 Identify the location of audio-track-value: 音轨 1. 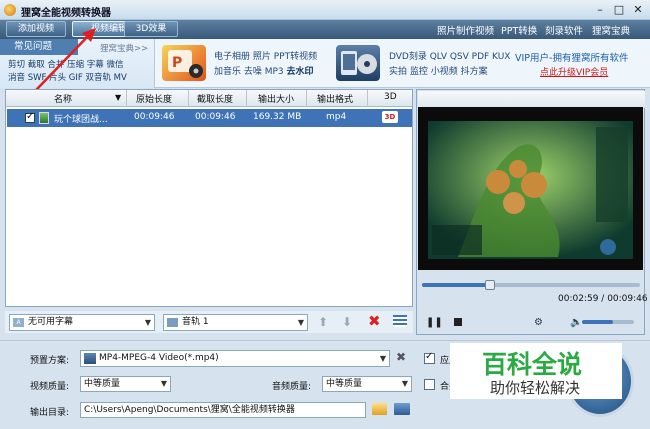
(195, 322).